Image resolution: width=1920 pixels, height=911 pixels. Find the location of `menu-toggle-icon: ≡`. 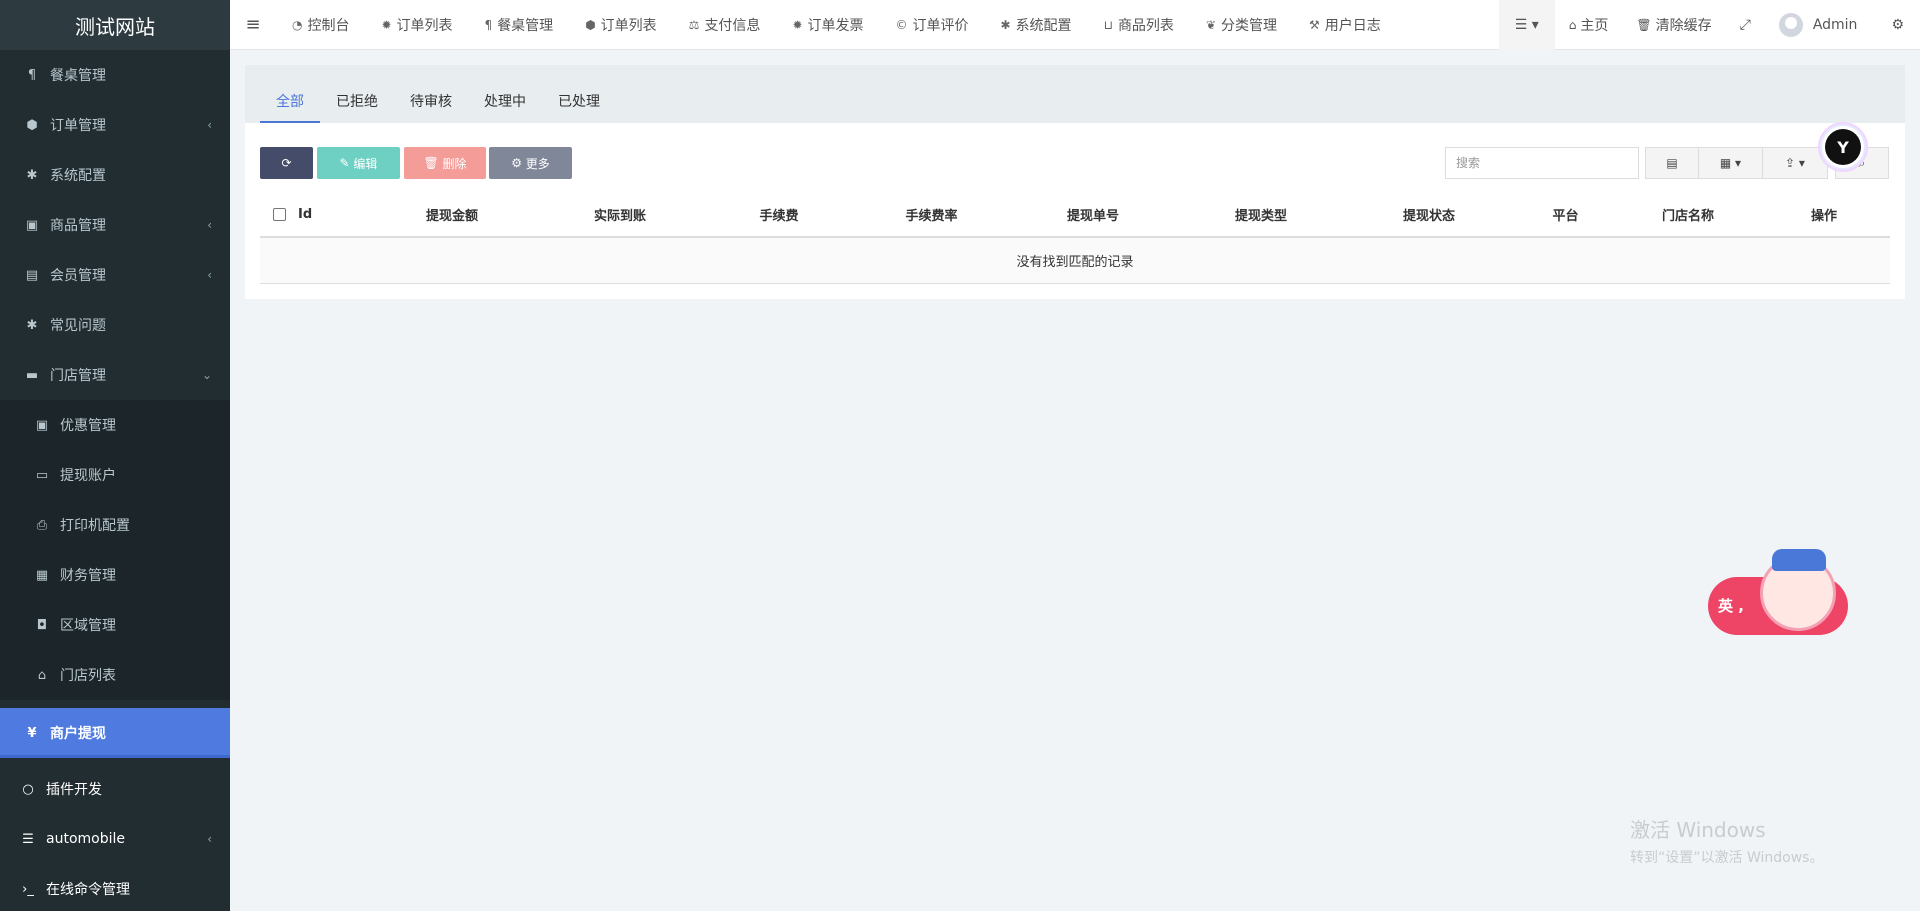

menu-toggle-icon: ≡ is located at coordinates (253, 25).